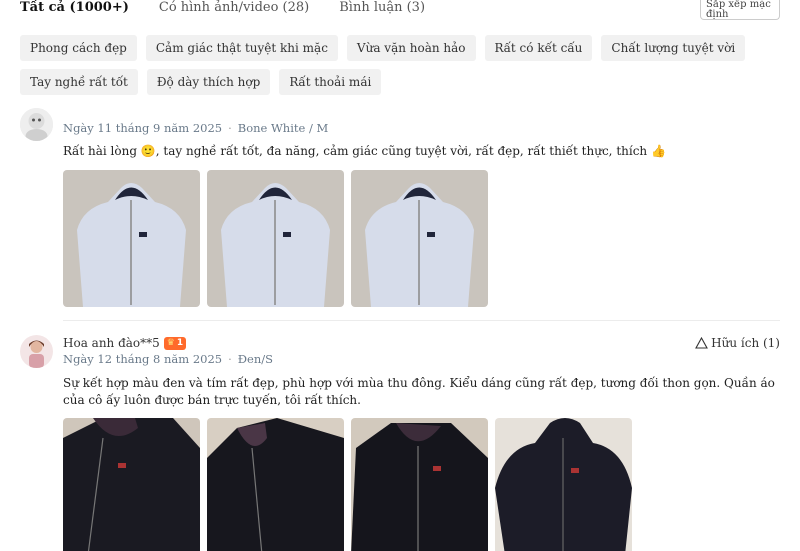  Describe the element at coordinates (411, 48) in the screenshot. I see `chip-perfect-fit: Vừa vặn hoàn hảo` at that location.